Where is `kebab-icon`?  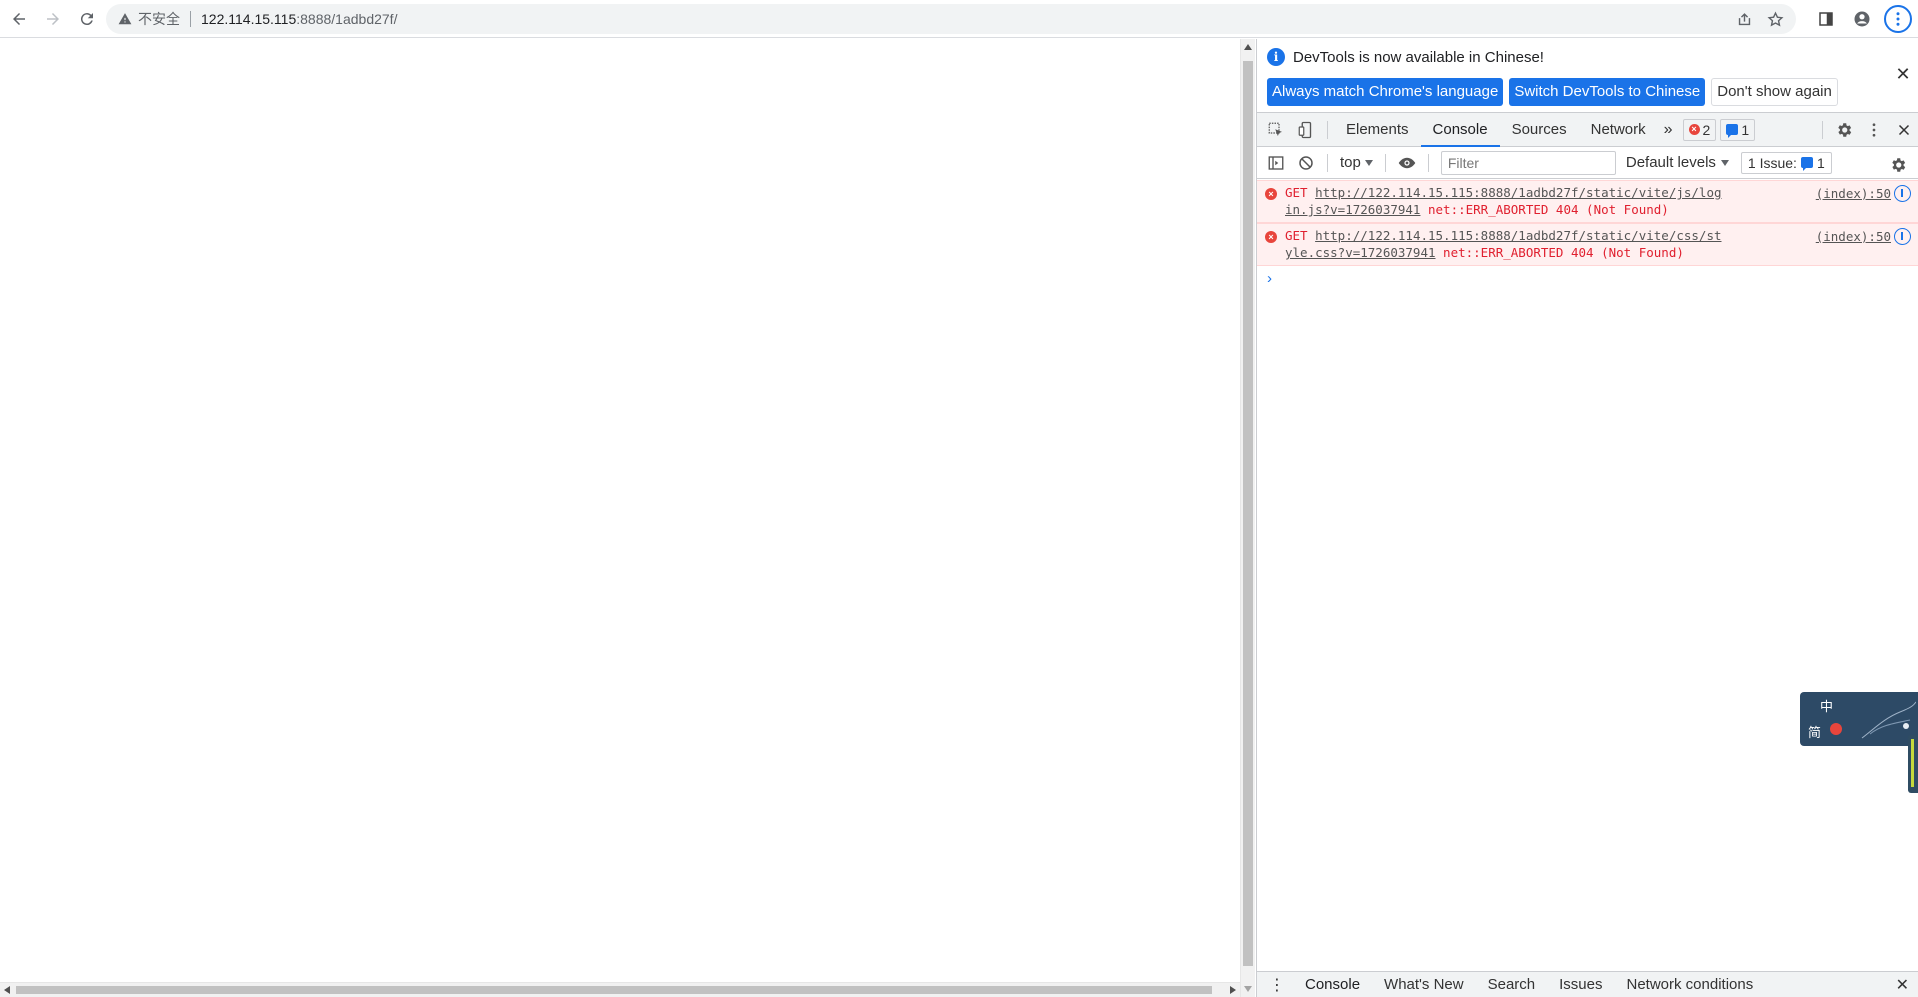
kebab-icon is located at coordinates (1874, 130).